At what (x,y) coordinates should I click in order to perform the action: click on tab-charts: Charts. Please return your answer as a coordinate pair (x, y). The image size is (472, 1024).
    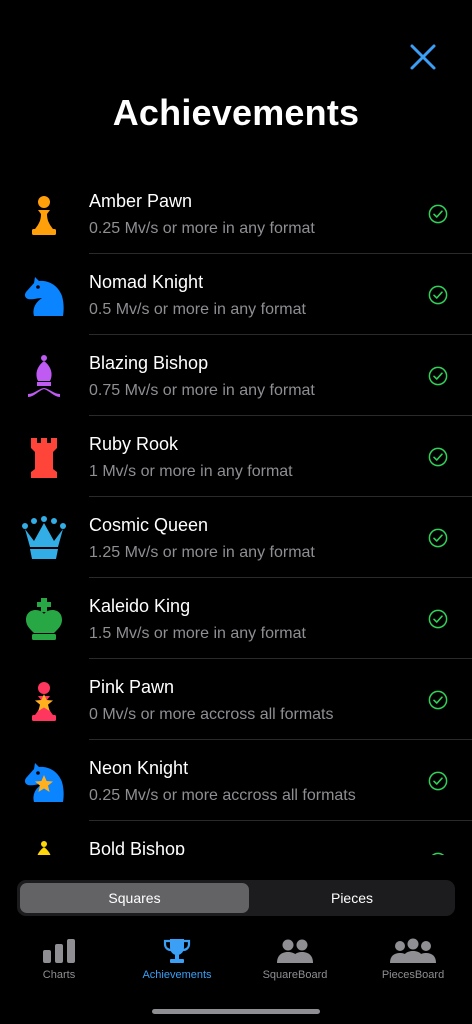
    Looking at the image, I should click on (59, 961).